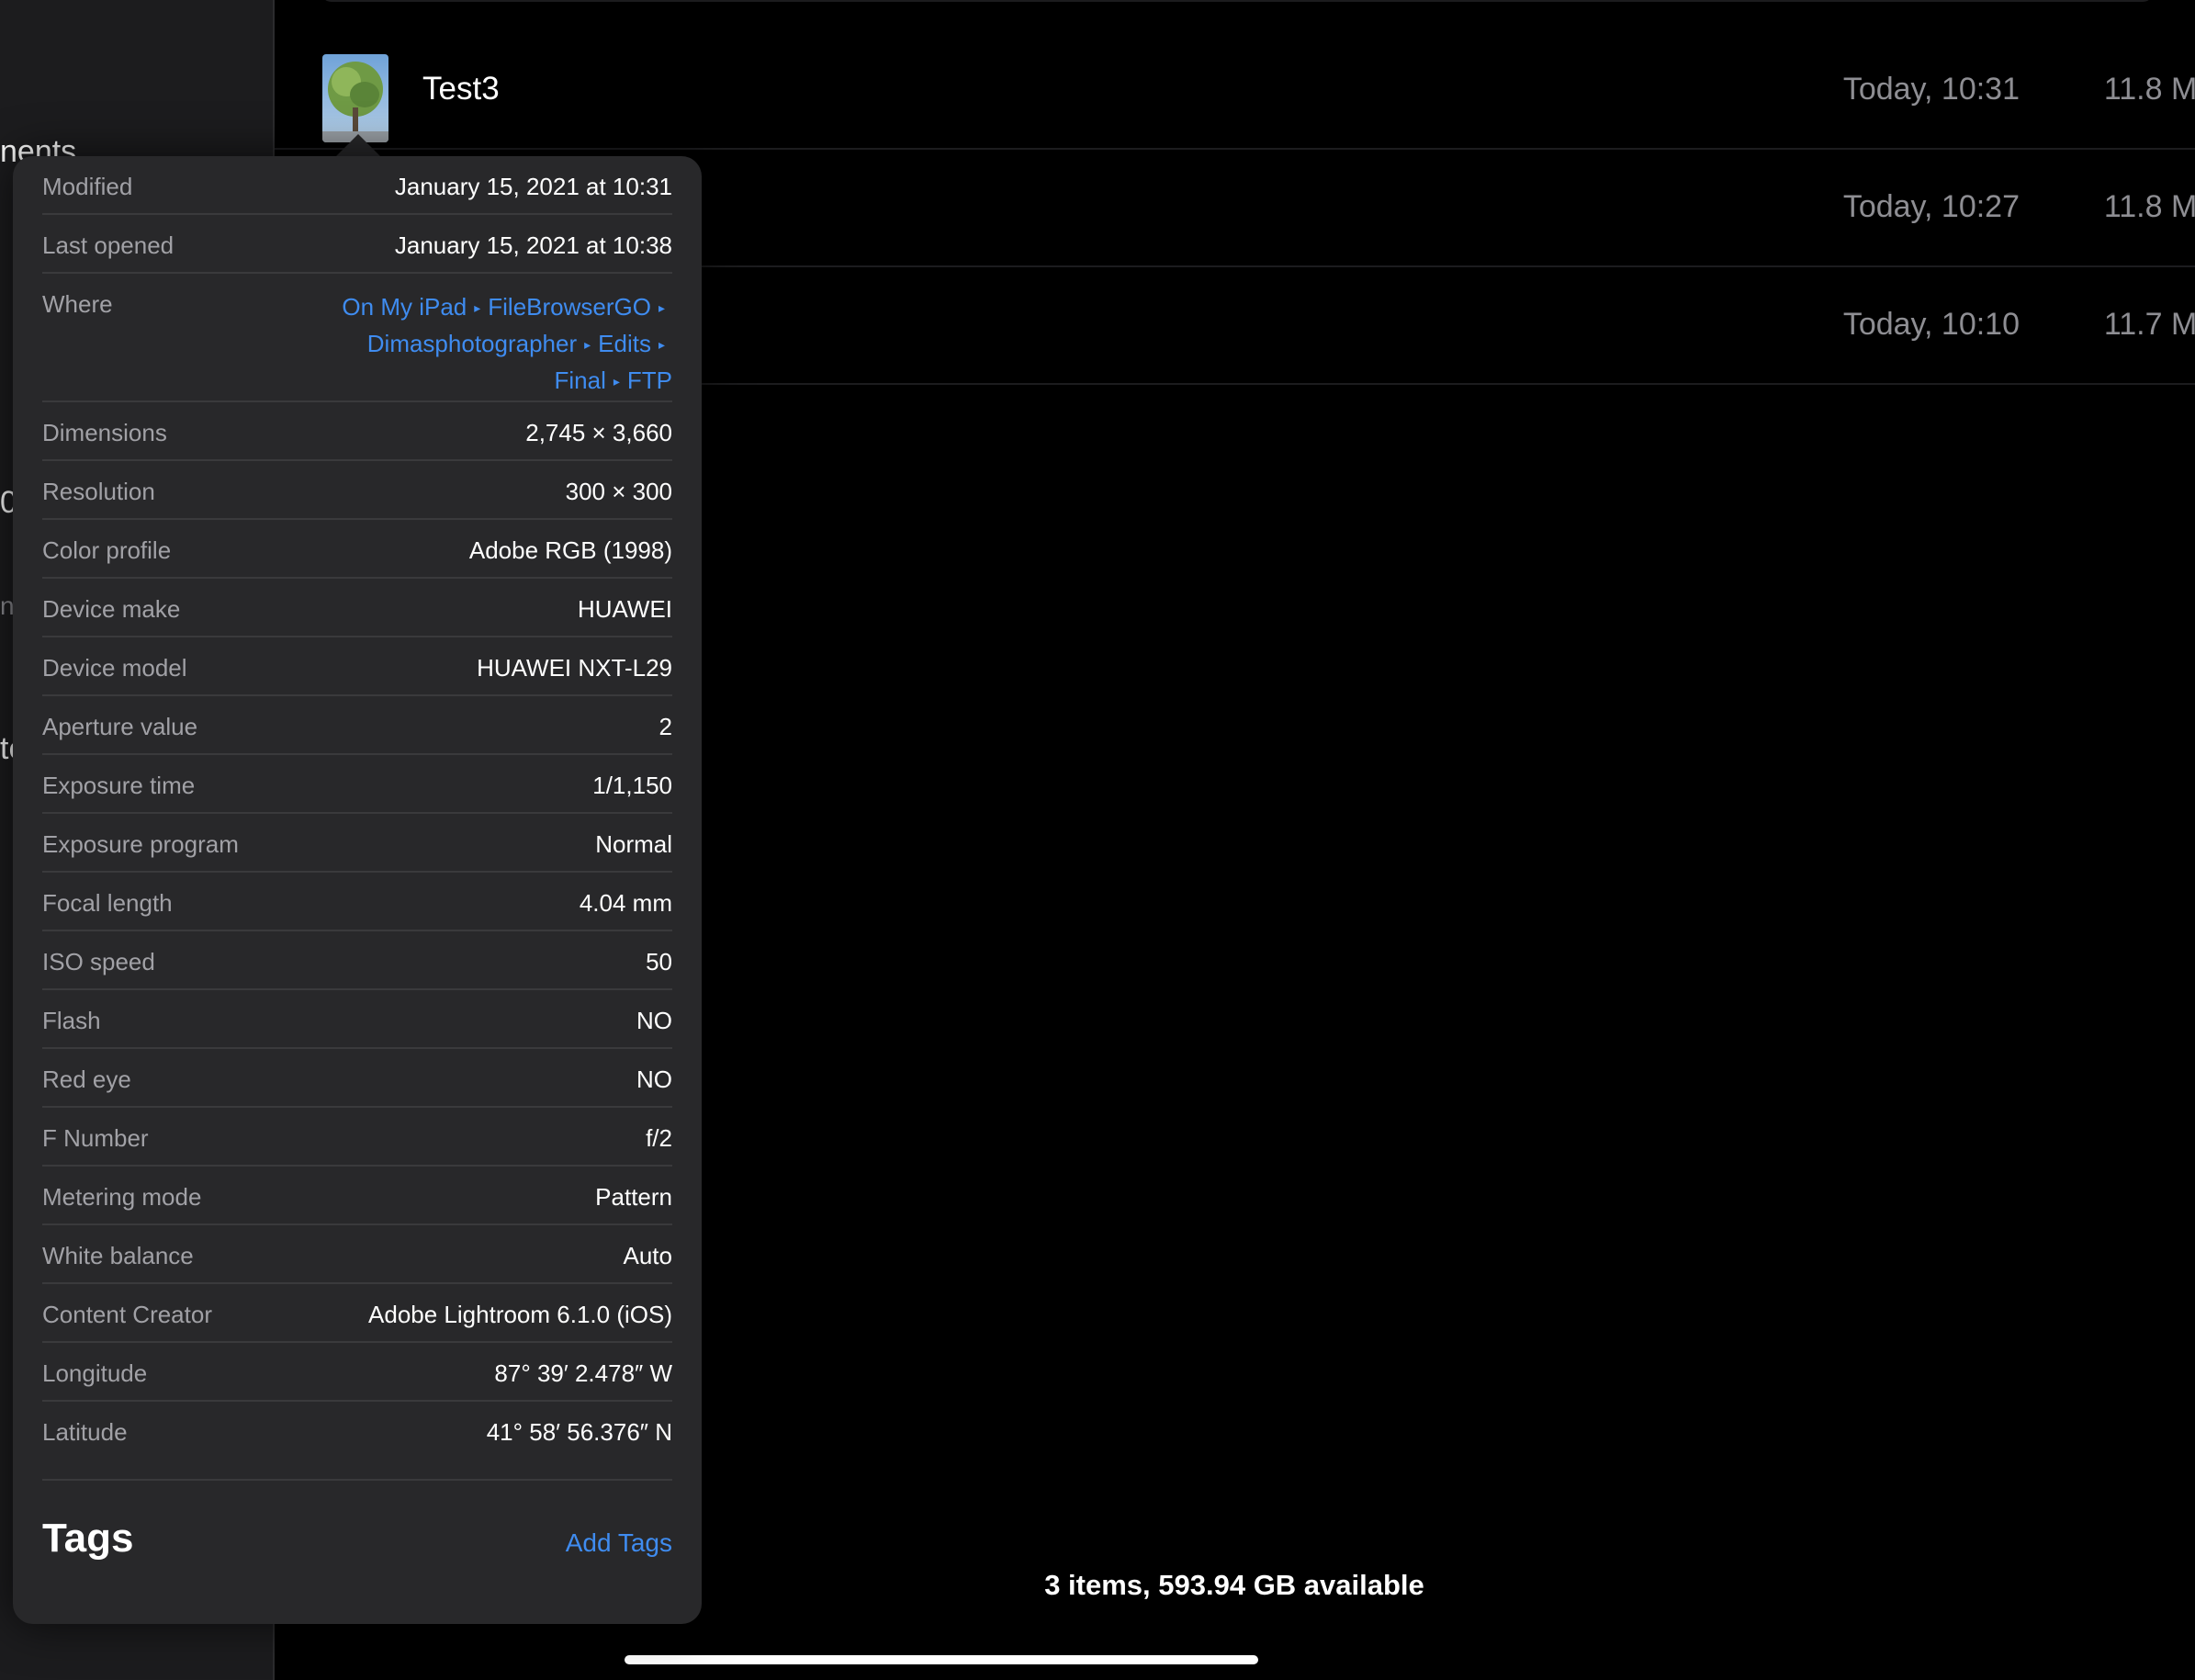 The image size is (2195, 1680). Describe the element at coordinates (665, 726) in the screenshot. I see `info-value: 2` at that location.